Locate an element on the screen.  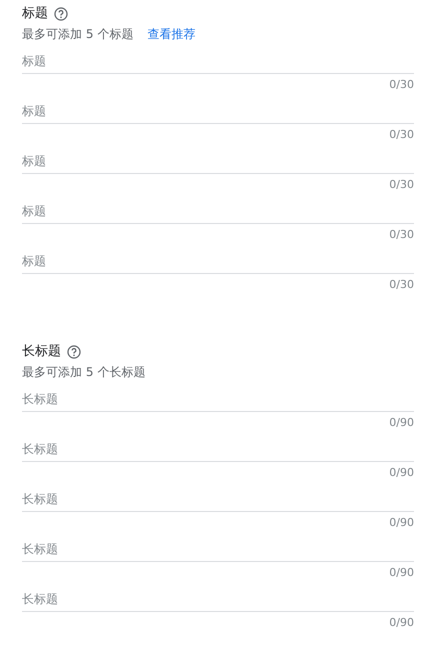
recommendations-link: 查看推荐 is located at coordinates (171, 34).